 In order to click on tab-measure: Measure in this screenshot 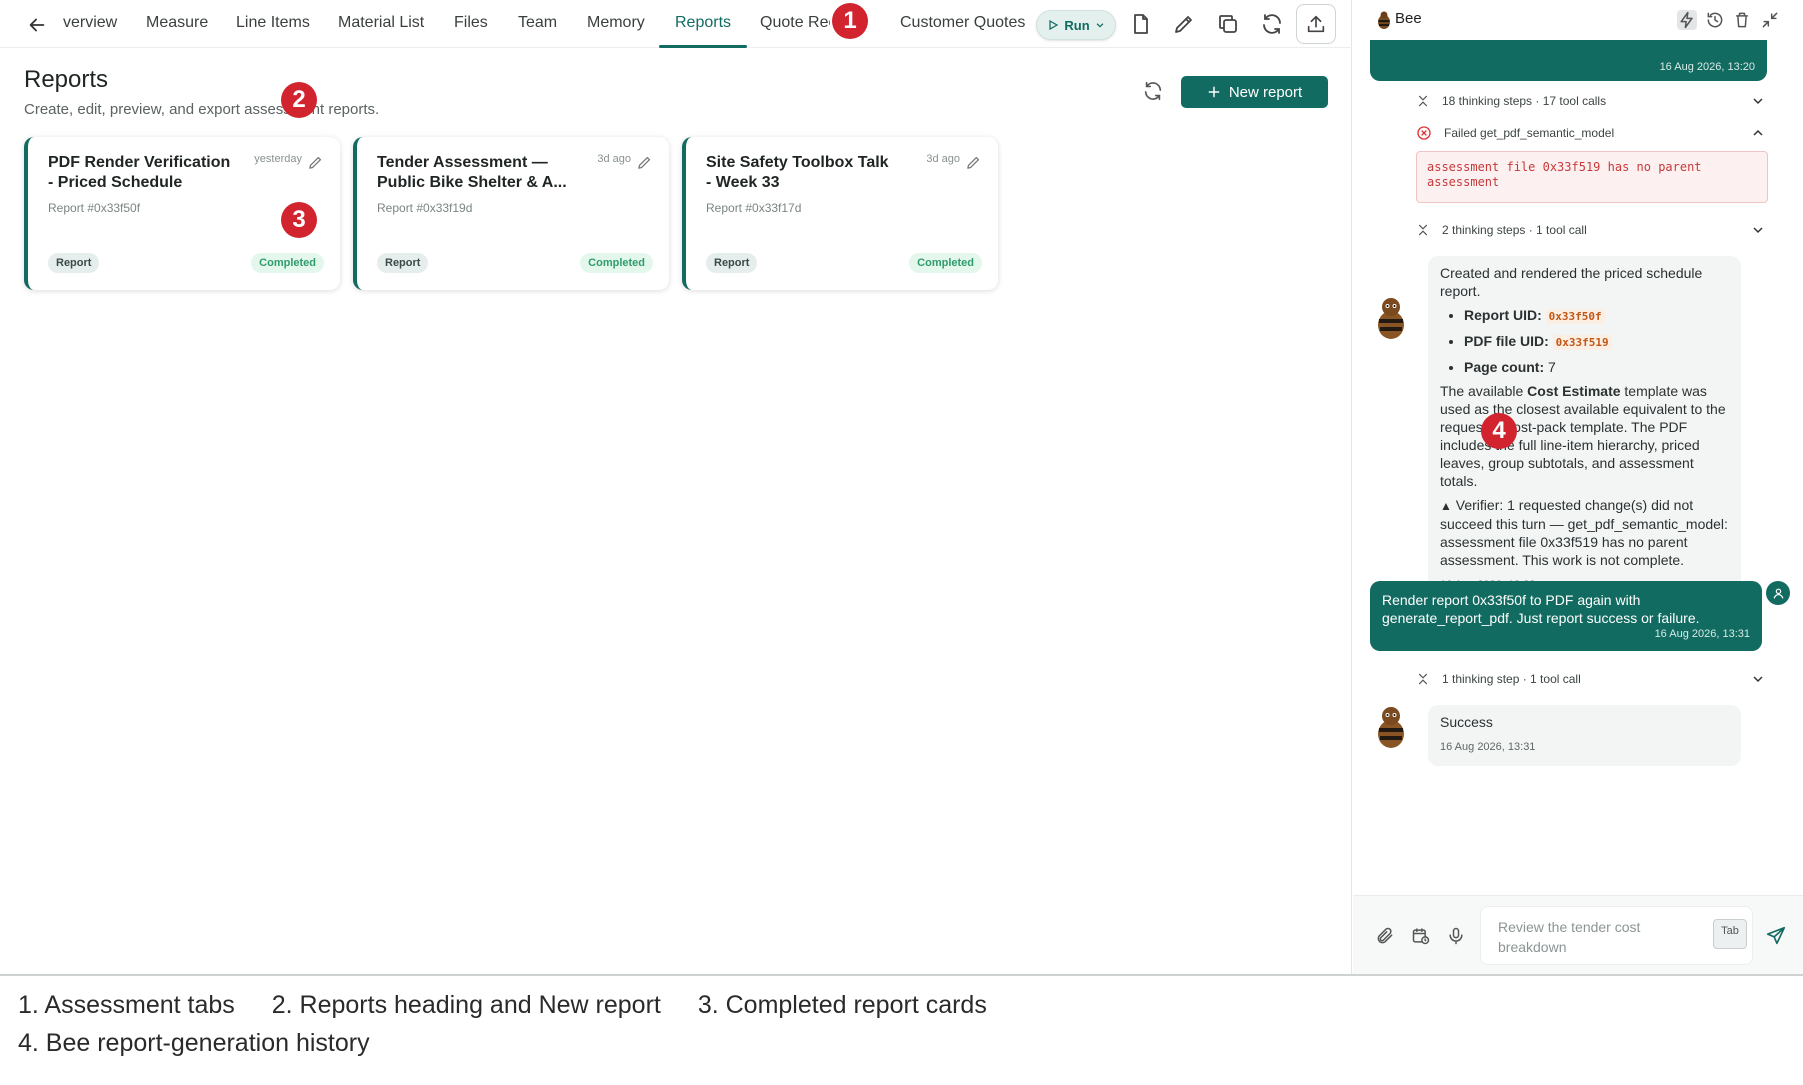, I will do `click(177, 24)`.